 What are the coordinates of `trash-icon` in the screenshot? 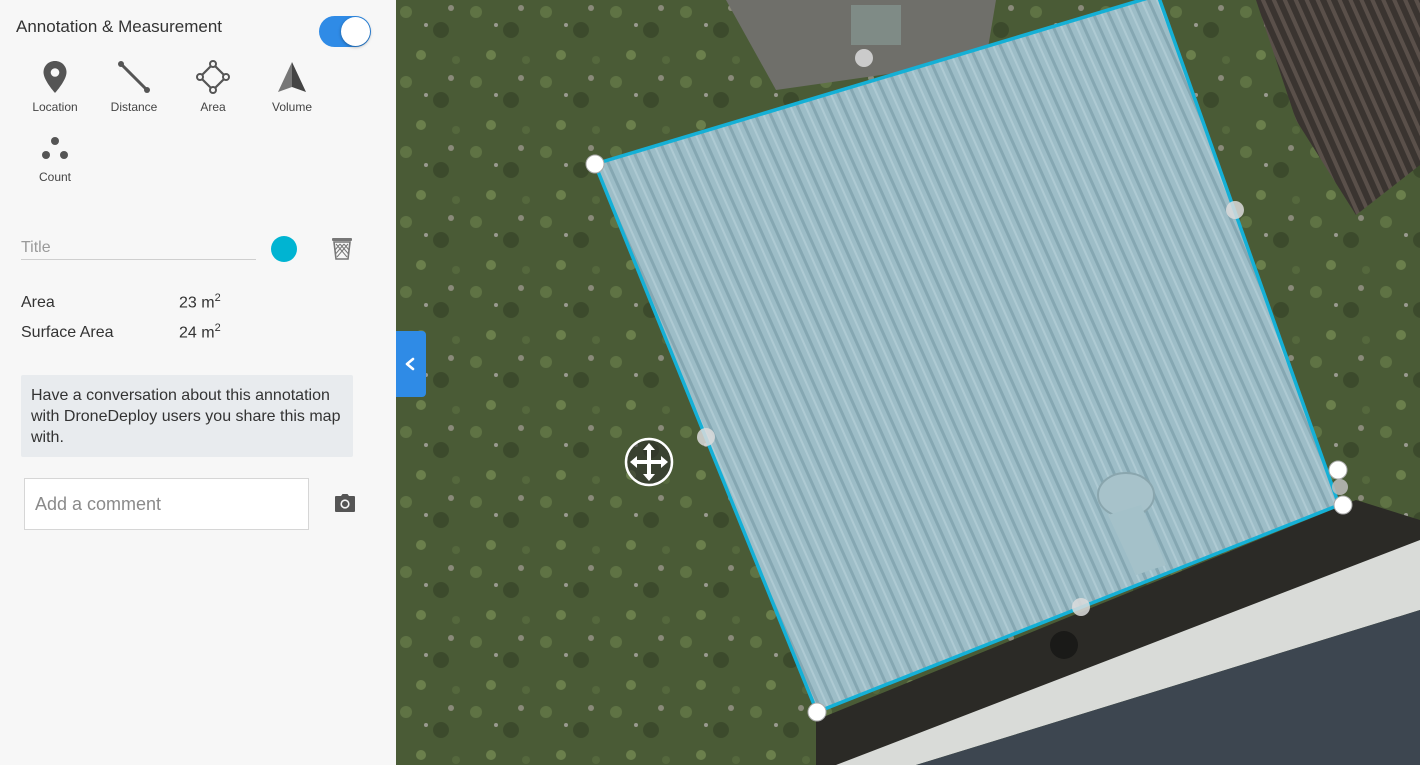 It's located at (342, 249).